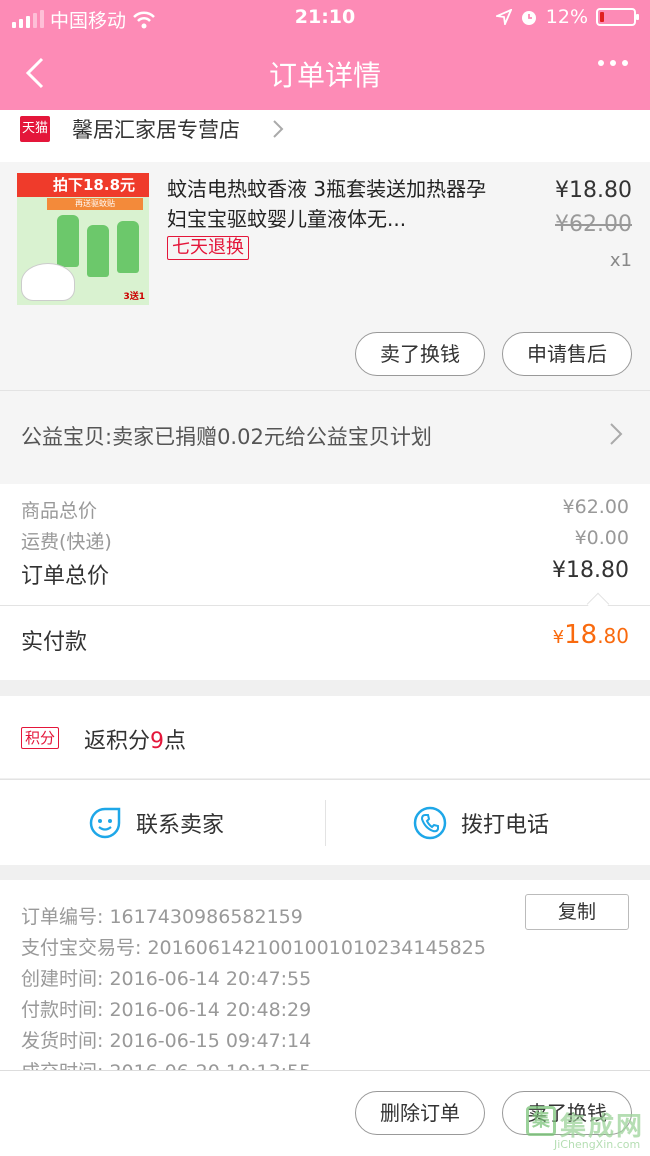  Describe the element at coordinates (567, 354) in the screenshot. I see `after-sale-button: 申请售后` at that location.